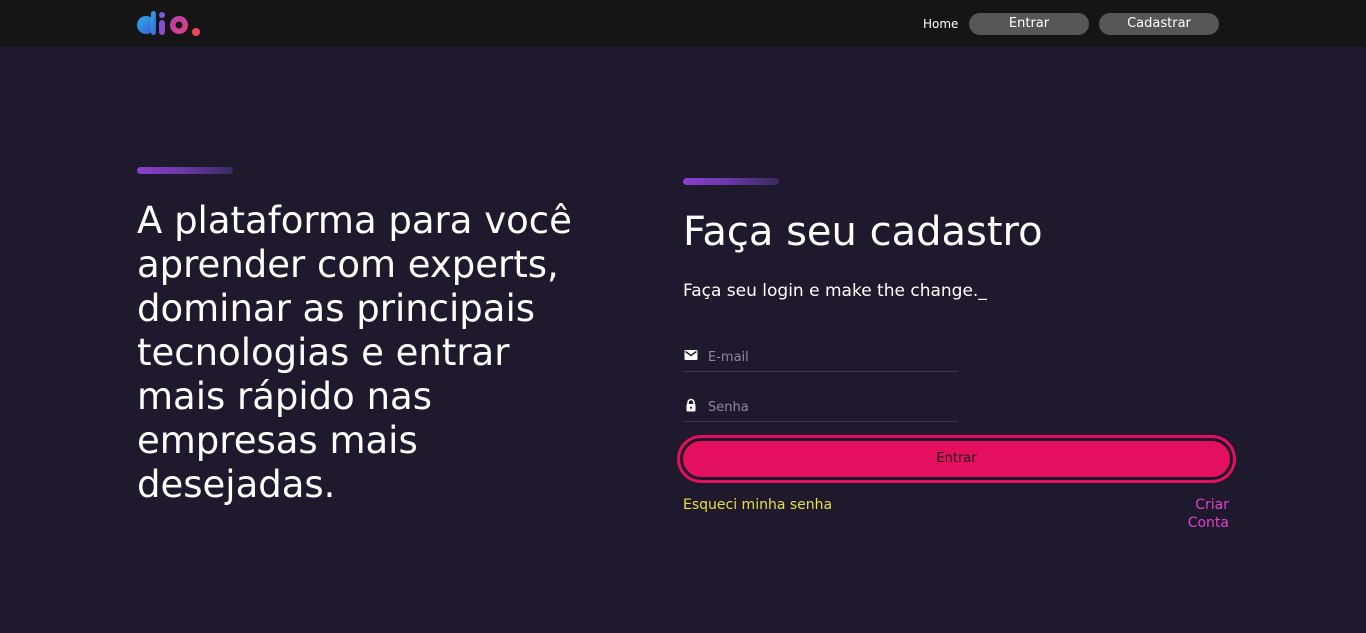 The width and height of the screenshot is (1366, 633). What do you see at coordinates (835, 291) in the screenshot?
I see `form-subtitle: Faça seu login e make the change._` at bounding box center [835, 291].